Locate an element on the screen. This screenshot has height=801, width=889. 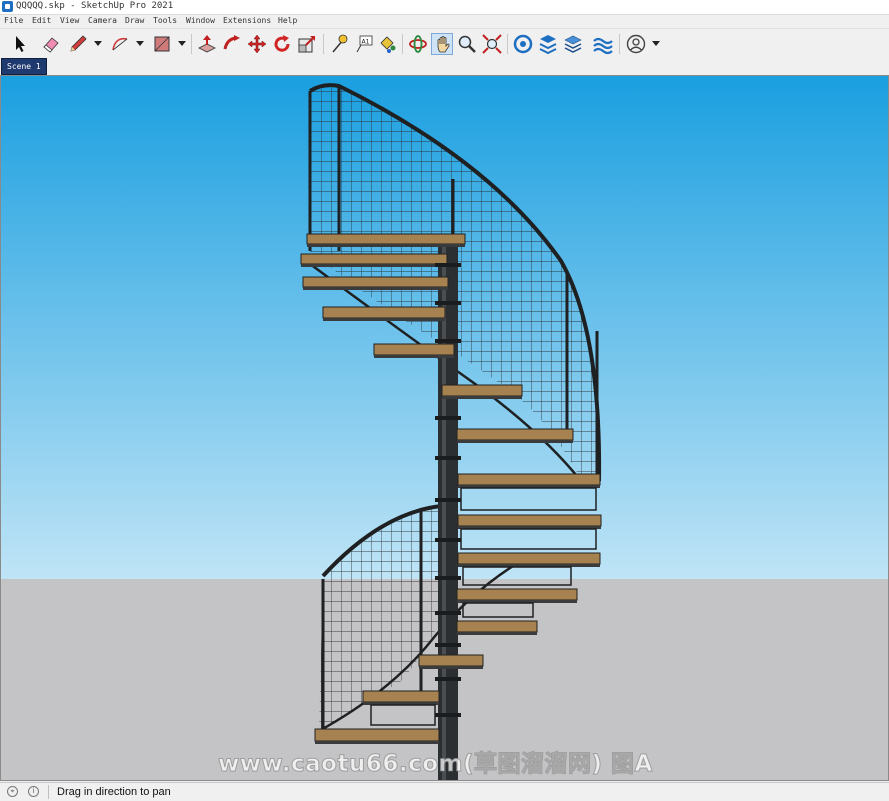
geo-location-icon: ⌖ is located at coordinates (12, 791).